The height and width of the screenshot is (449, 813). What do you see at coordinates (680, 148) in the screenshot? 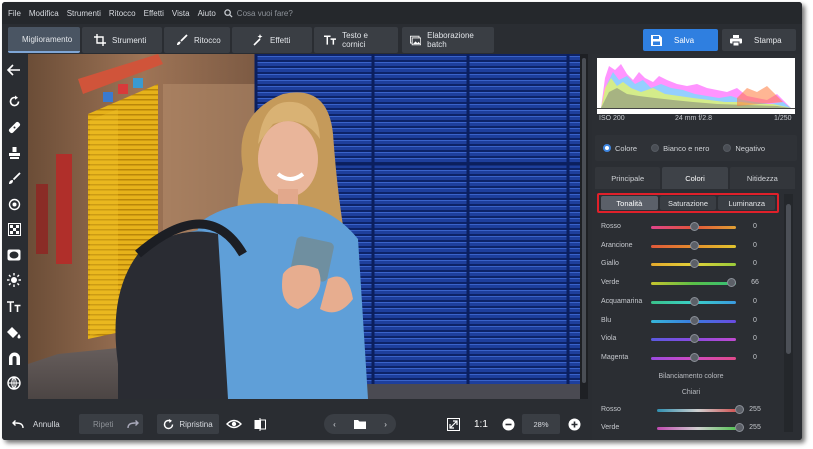
I see `radio-bianco-nero: Bianco e nero` at bounding box center [680, 148].